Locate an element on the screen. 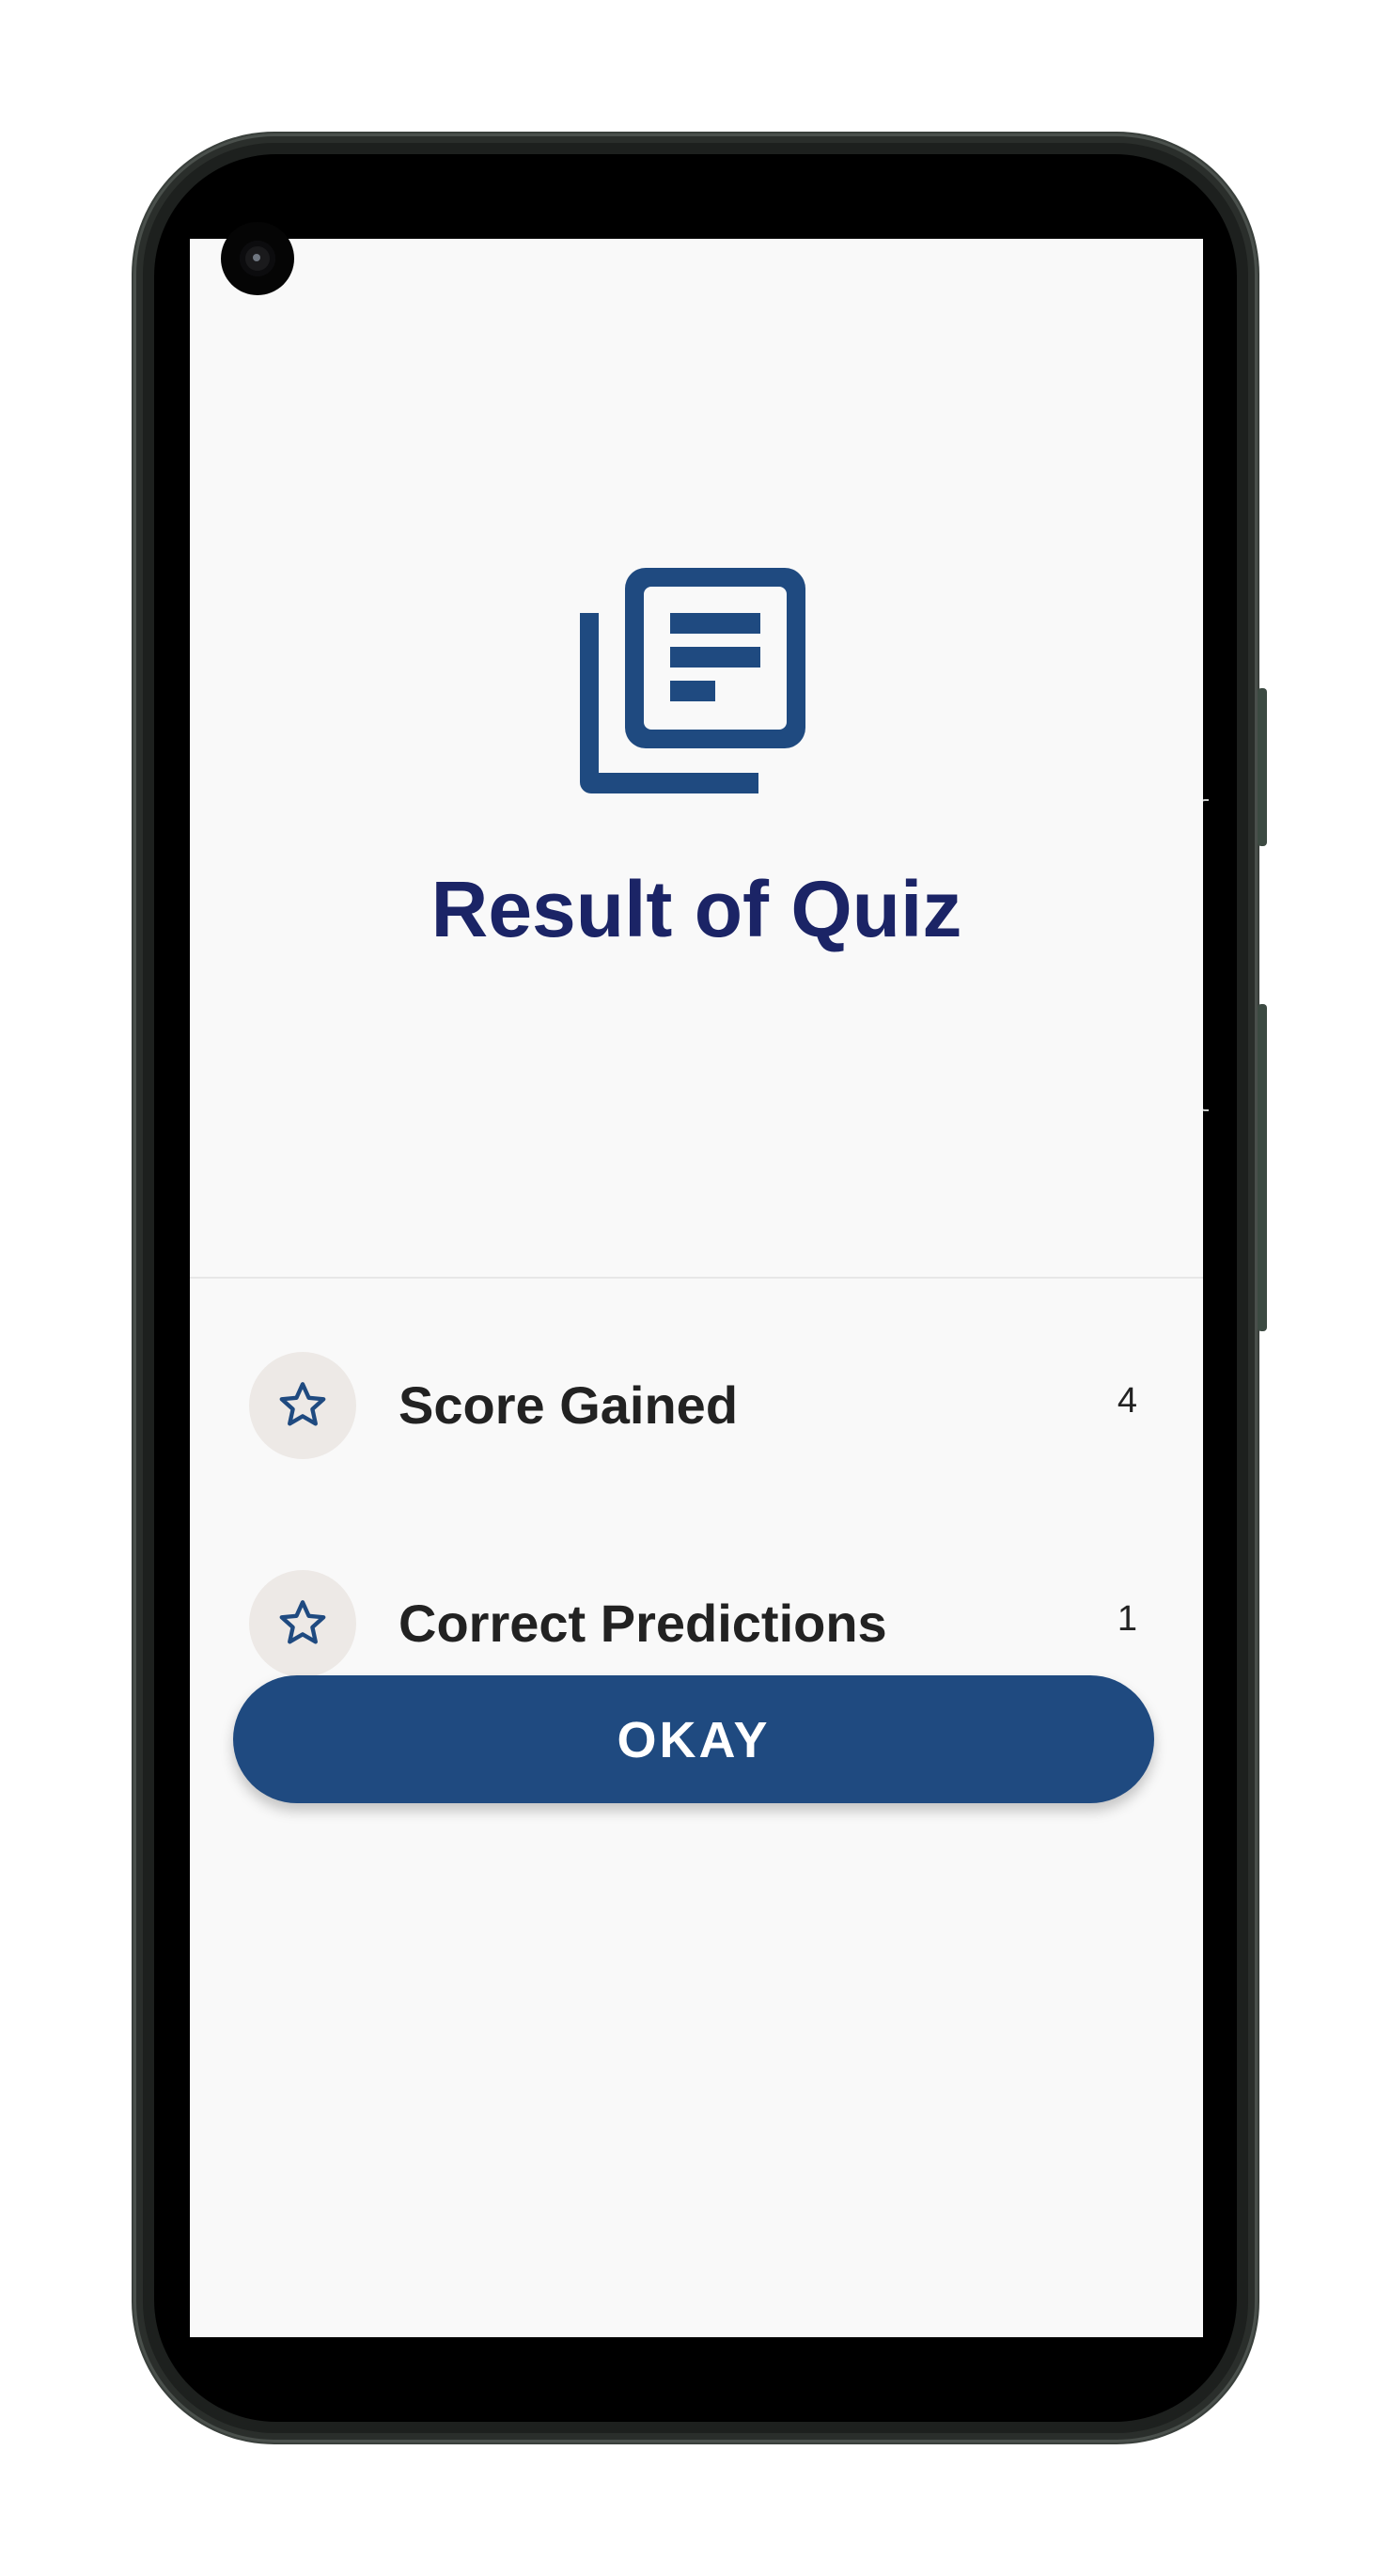  result-value: 4 is located at coordinates (1127, 1401).